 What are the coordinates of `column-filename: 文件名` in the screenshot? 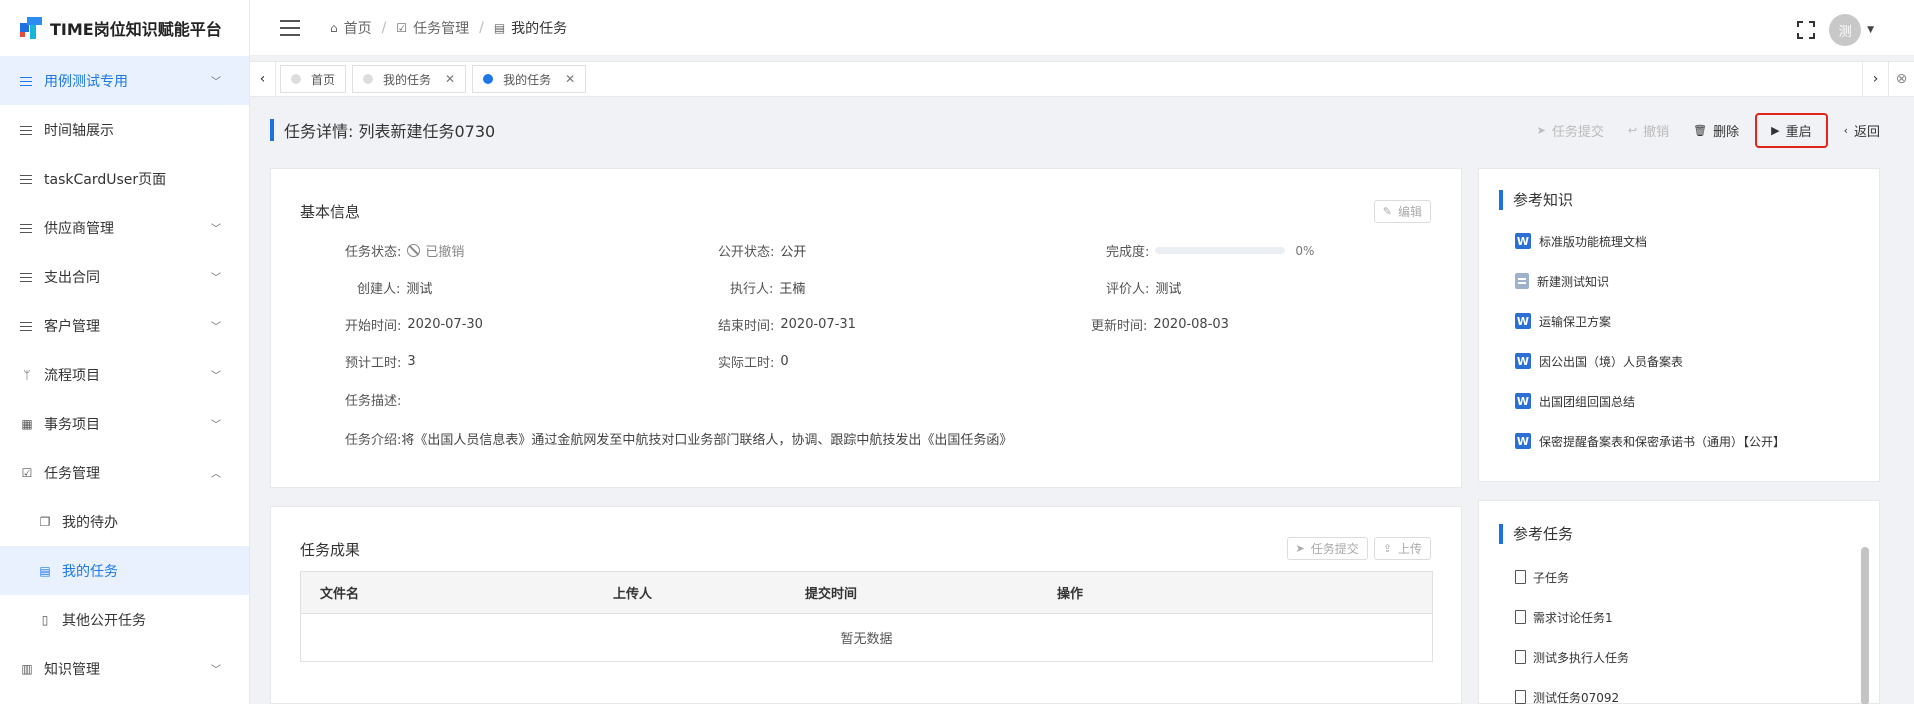 It's located at (340, 594).